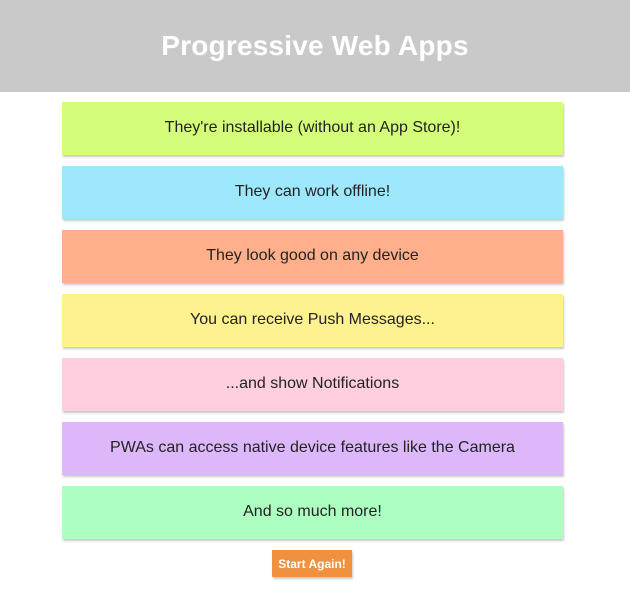 This screenshot has width=630, height=597. Describe the element at coordinates (312, 512) in the screenshot. I see `feature-card-more: And so much more!` at that location.